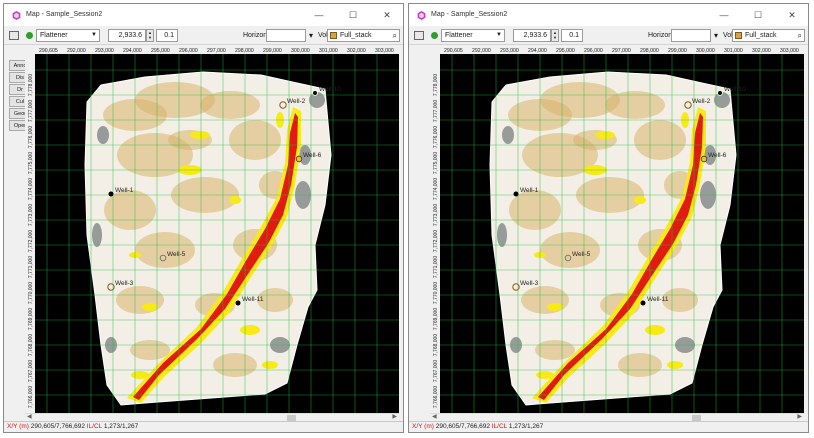 Image resolution: width=814 pixels, height=438 pixels. I want to click on x-tick-label: 302,000, so click(356, 51).